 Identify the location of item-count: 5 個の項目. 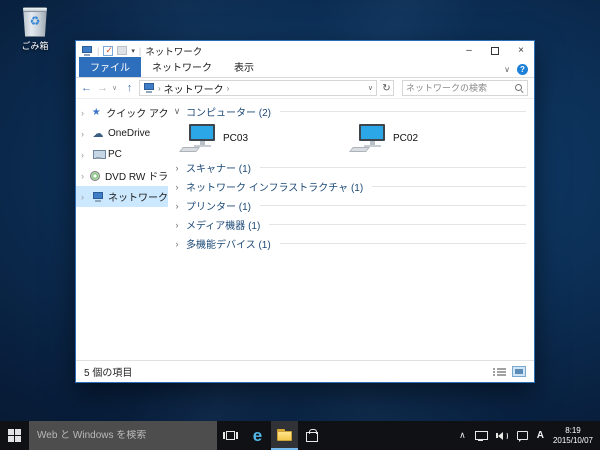
(108, 373).